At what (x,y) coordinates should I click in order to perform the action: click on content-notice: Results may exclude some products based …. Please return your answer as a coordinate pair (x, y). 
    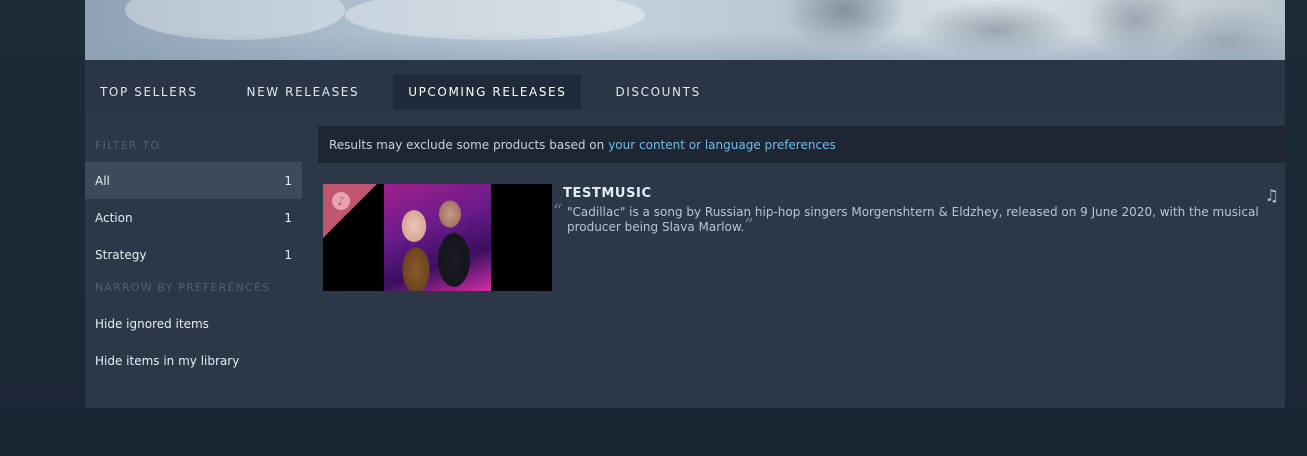
    Looking at the image, I should click on (801, 144).